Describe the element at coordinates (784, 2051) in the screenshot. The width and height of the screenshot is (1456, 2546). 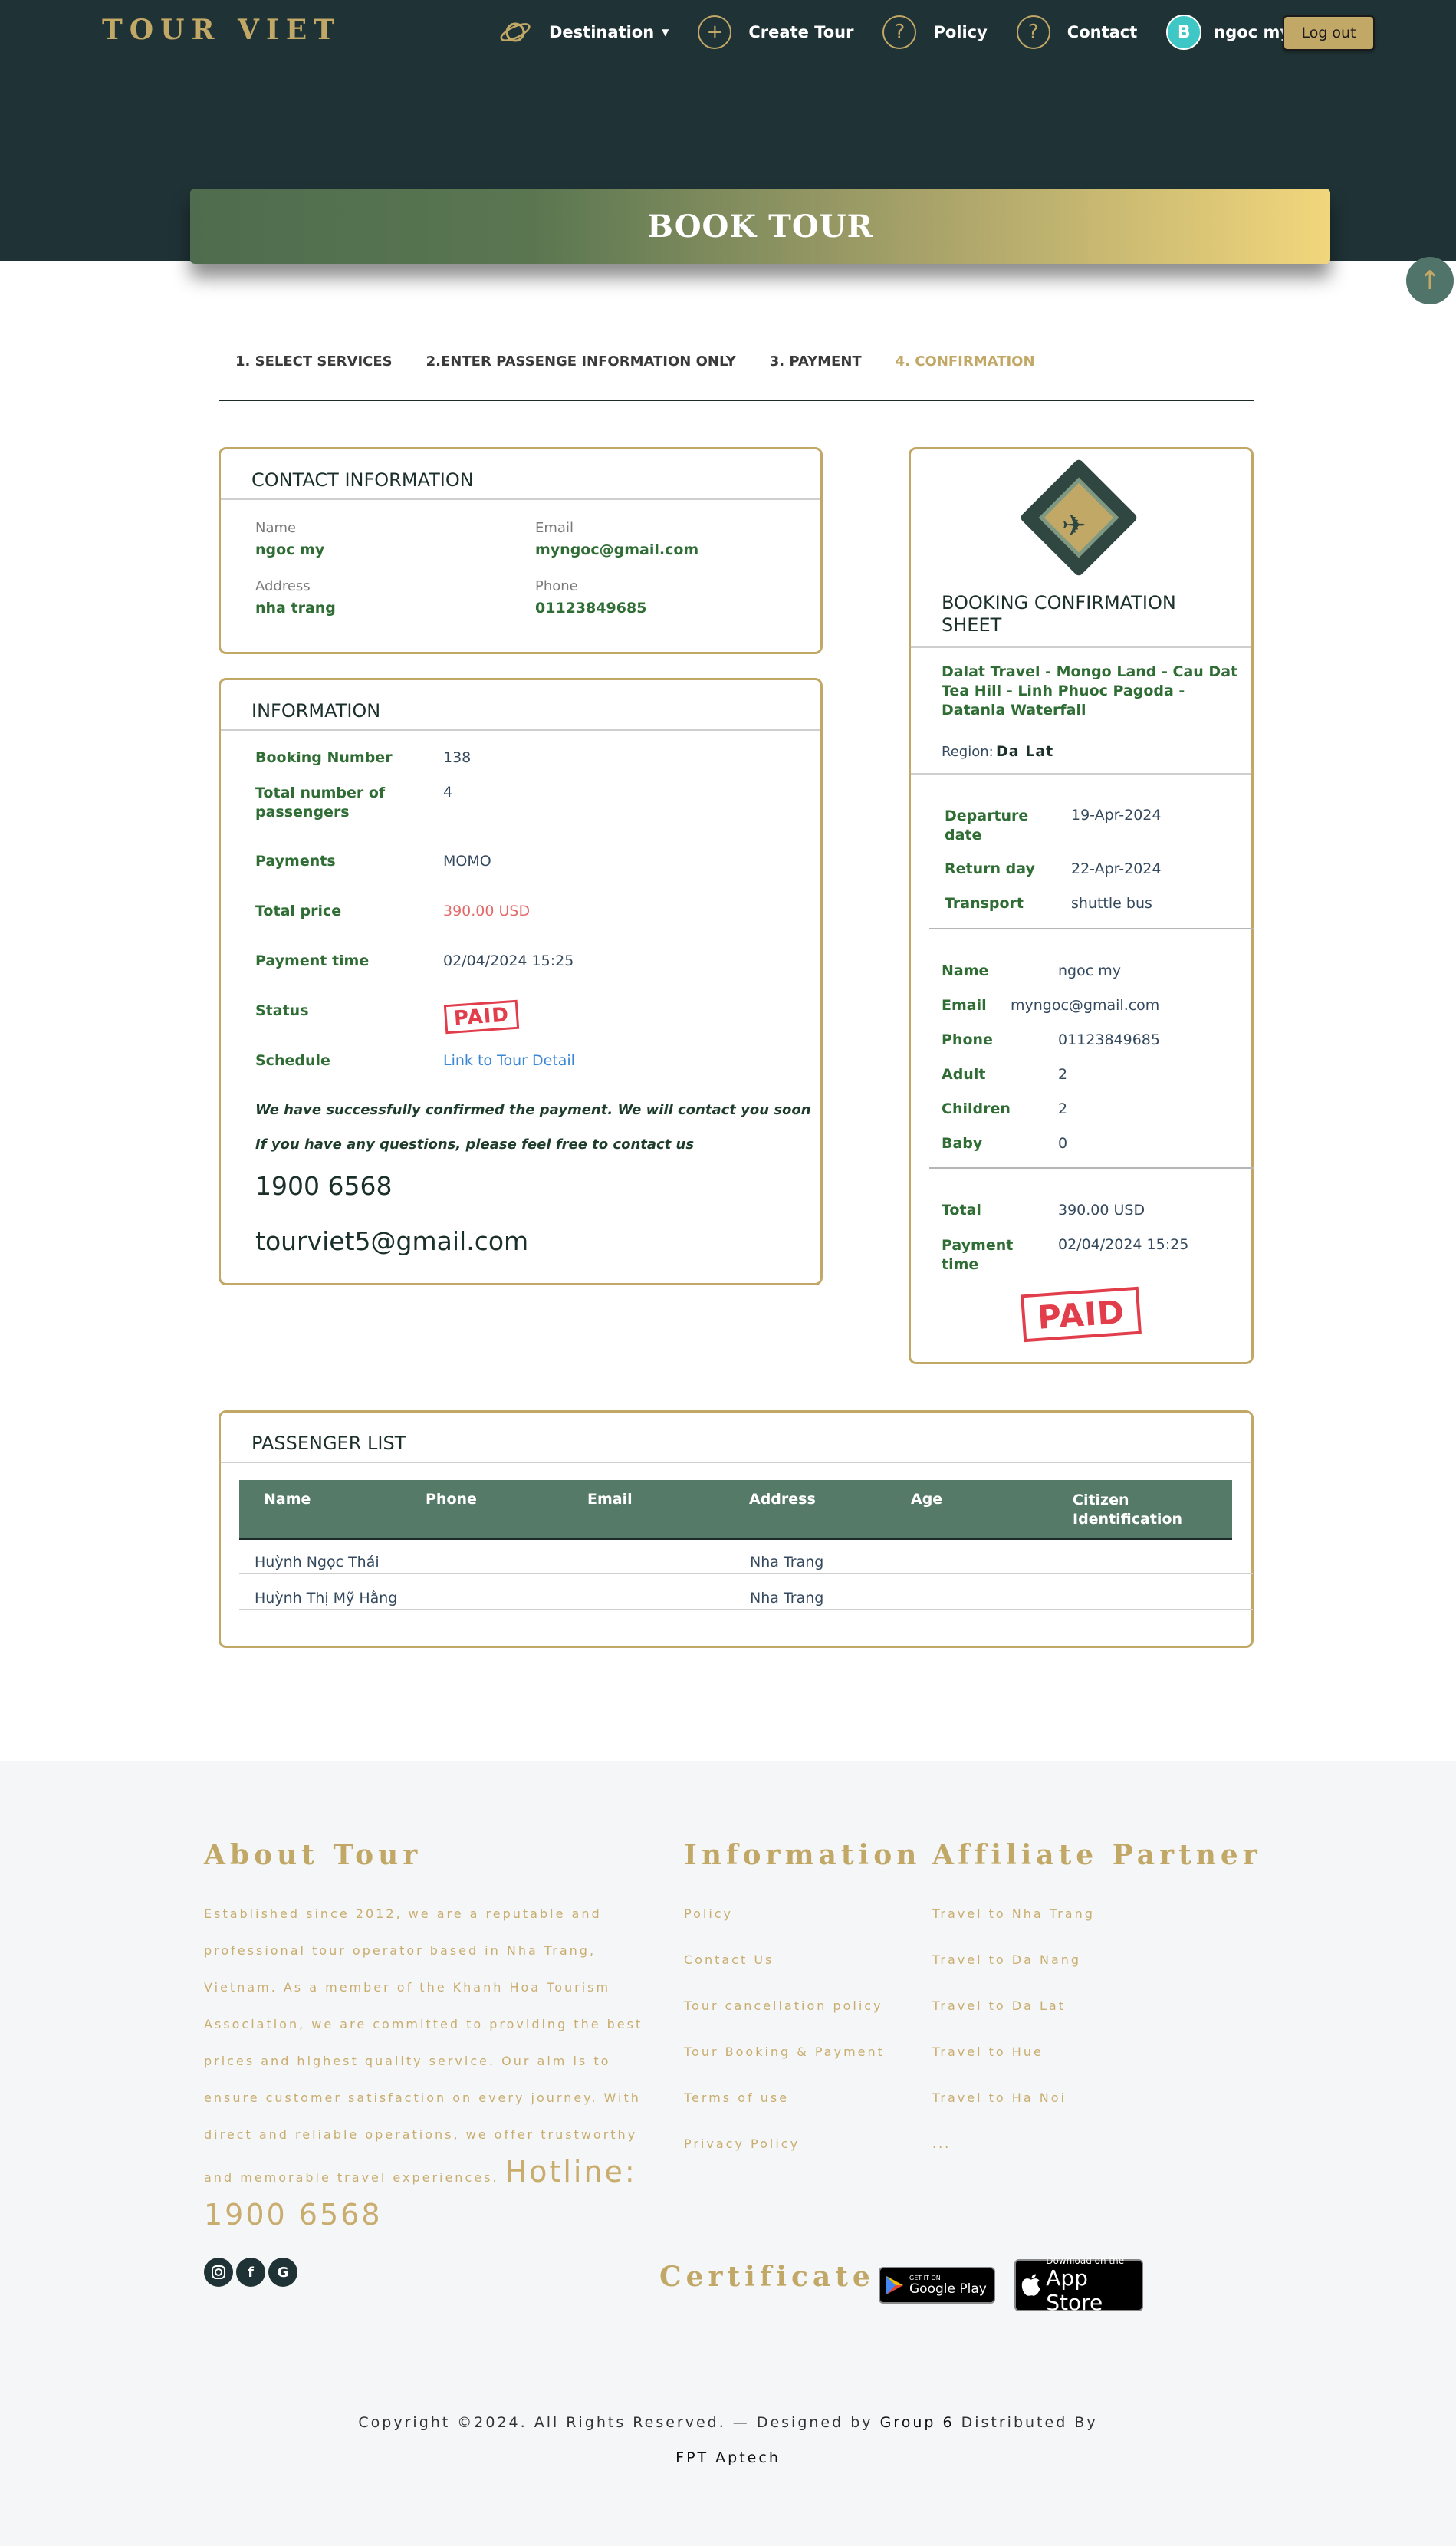
I see `footer-link-booking-payment: Tour Booking & Payment` at that location.